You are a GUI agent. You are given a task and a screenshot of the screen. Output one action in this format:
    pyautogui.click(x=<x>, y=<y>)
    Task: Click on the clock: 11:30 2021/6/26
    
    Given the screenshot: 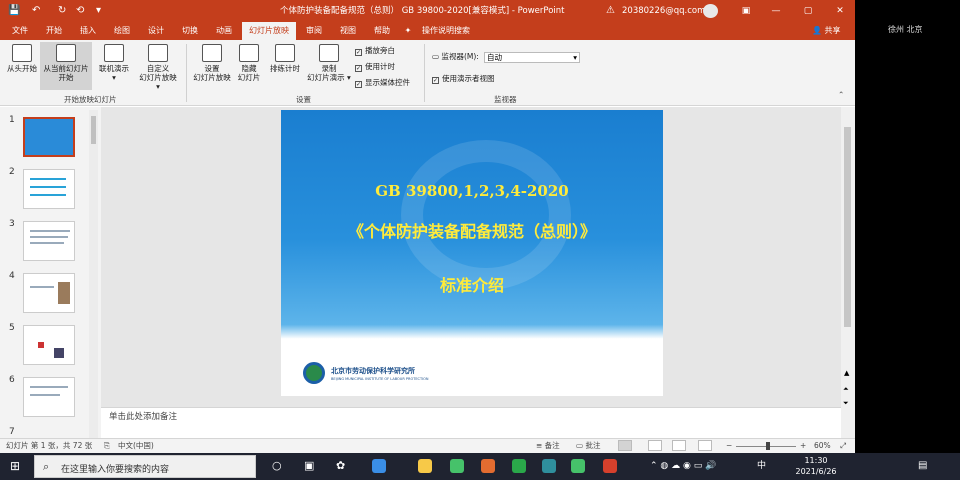 What is the action you would take?
    pyautogui.click(x=816, y=466)
    